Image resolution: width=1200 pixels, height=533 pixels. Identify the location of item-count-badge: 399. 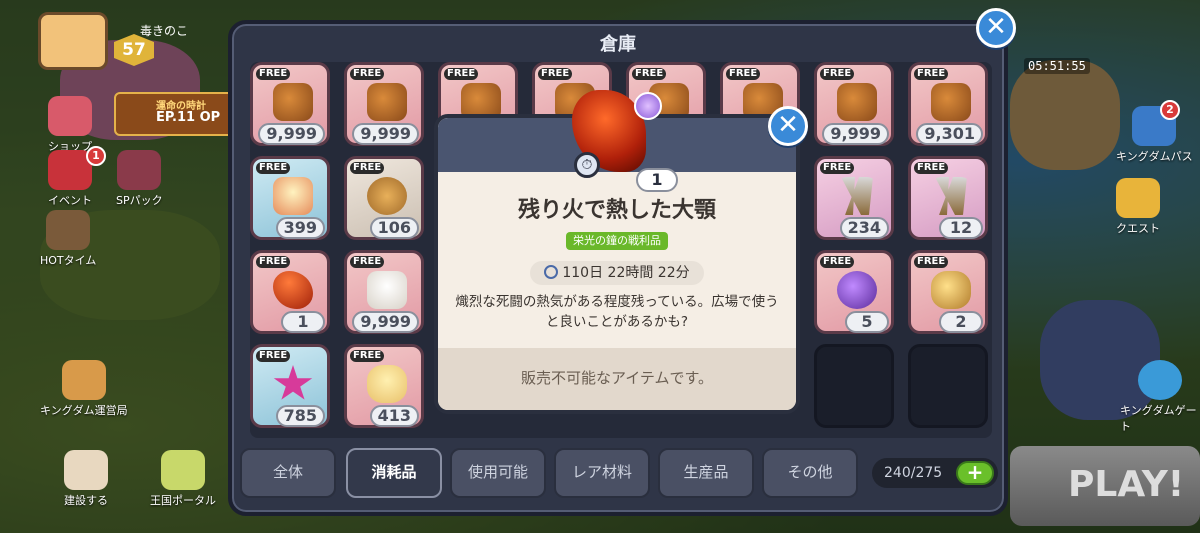
(300, 228).